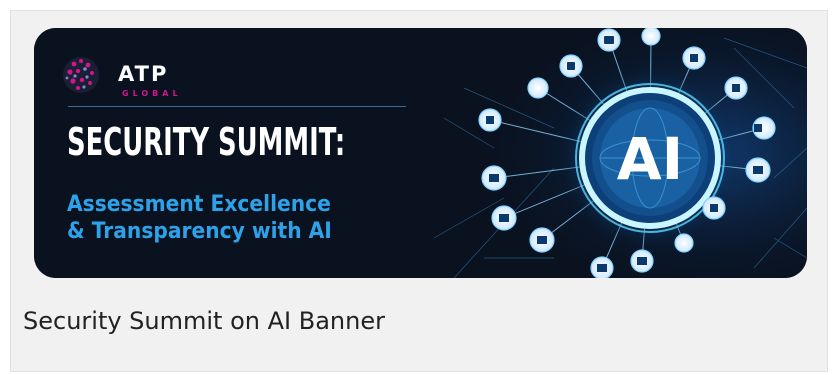 The width and height of the screenshot is (840, 375). I want to click on subtitle-line-1: Assessment Excellence, so click(199, 204).